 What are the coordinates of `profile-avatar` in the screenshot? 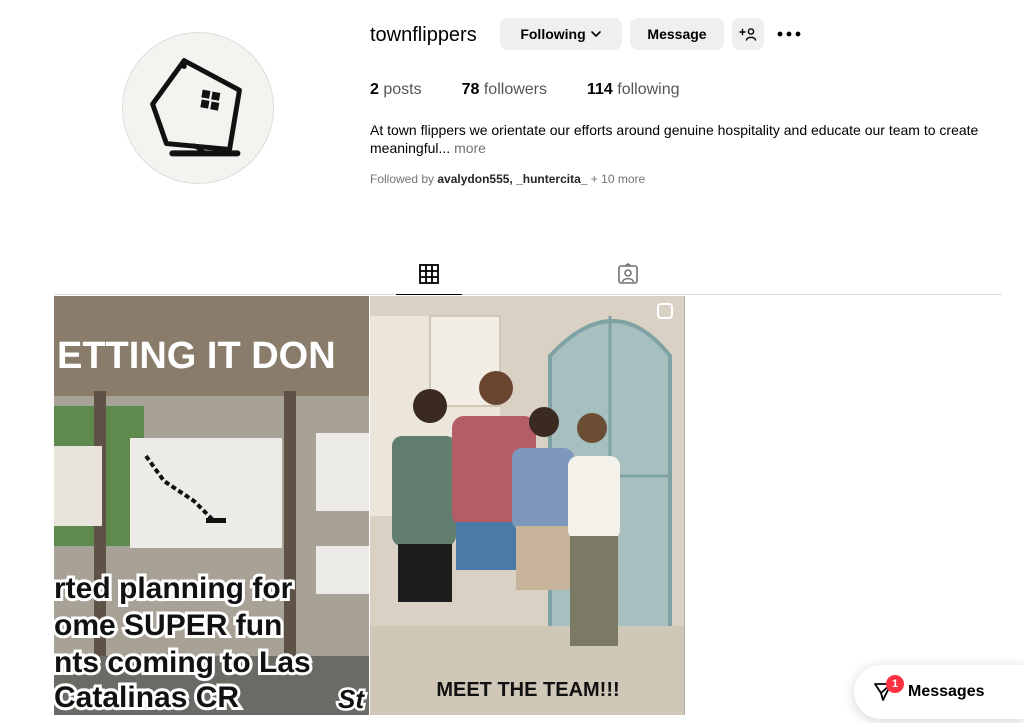 It's located at (198, 108).